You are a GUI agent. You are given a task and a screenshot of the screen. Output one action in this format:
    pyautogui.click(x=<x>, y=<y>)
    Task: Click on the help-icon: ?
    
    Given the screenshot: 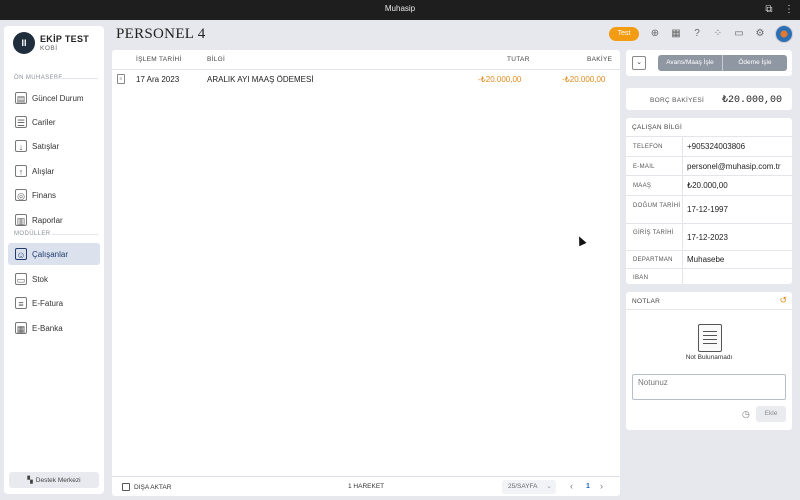 What is the action you would take?
    pyautogui.click(x=697, y=34)
    